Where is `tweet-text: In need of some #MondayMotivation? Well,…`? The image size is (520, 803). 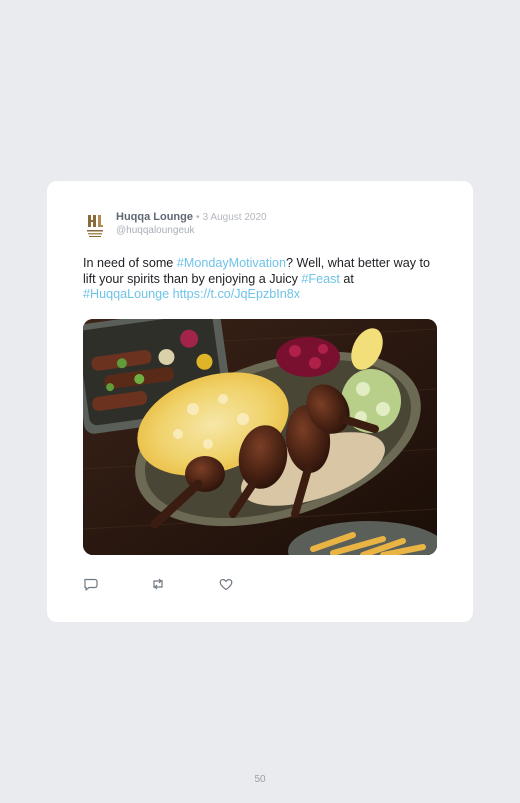
tweet-text: In need of some #MondayMotivation? Well,… is located at coordinates (263, 279).